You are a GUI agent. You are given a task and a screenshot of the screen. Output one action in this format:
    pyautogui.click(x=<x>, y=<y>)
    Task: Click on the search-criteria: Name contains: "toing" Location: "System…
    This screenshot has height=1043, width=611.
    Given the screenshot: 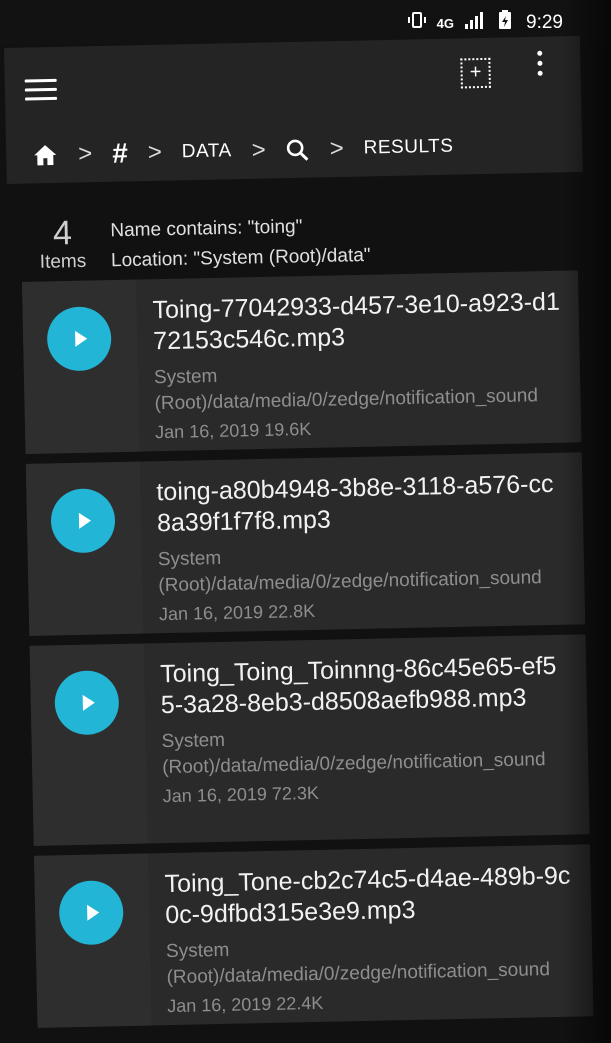 What is the action you would take?
    pyautogui.click(x=240, y=243)
    